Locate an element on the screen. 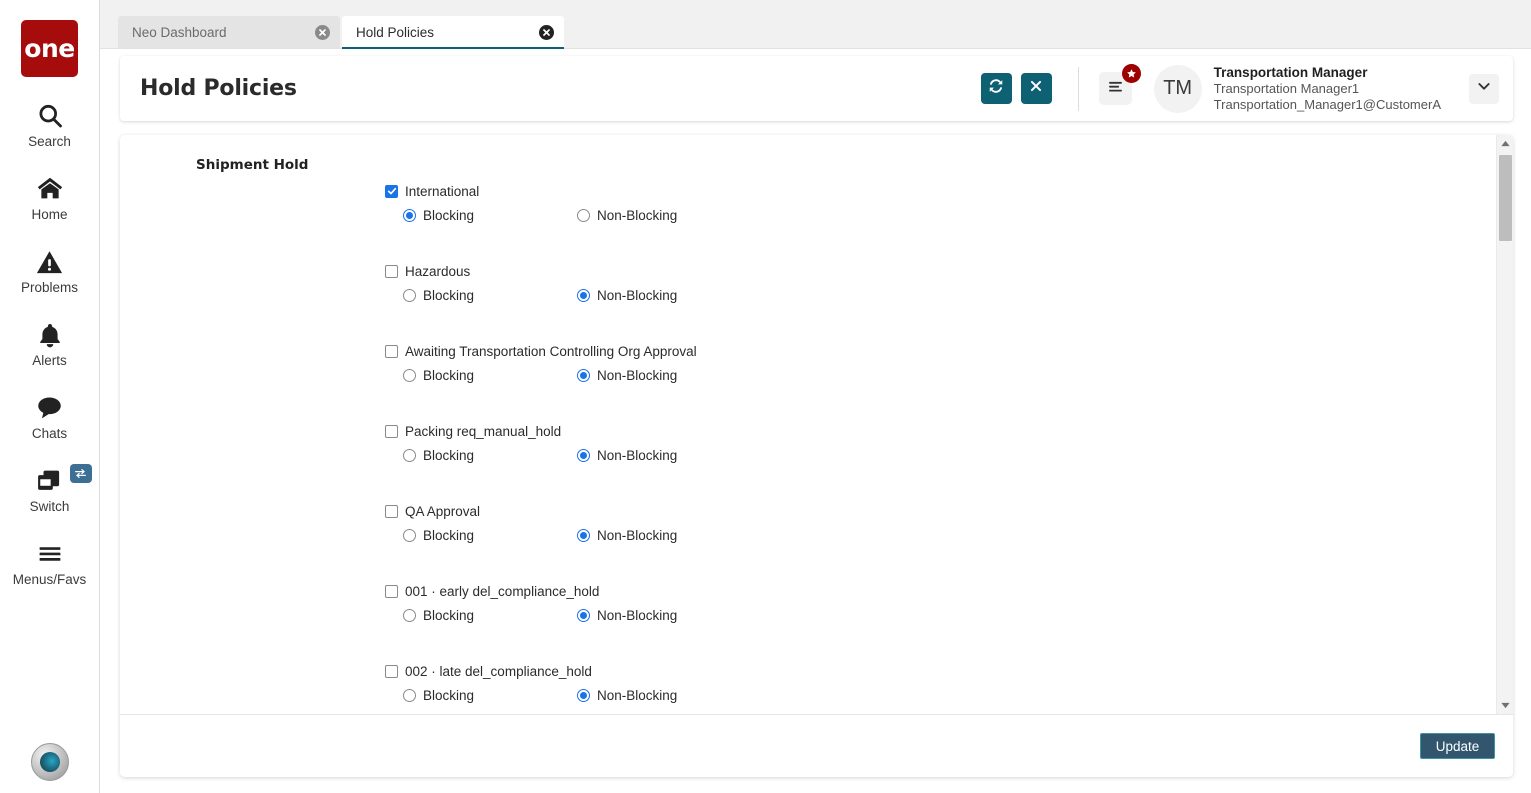 The height and width of the screenshot is (793, 1531). scroll-down-arrow-icon is located at coordinates (1505, 705).